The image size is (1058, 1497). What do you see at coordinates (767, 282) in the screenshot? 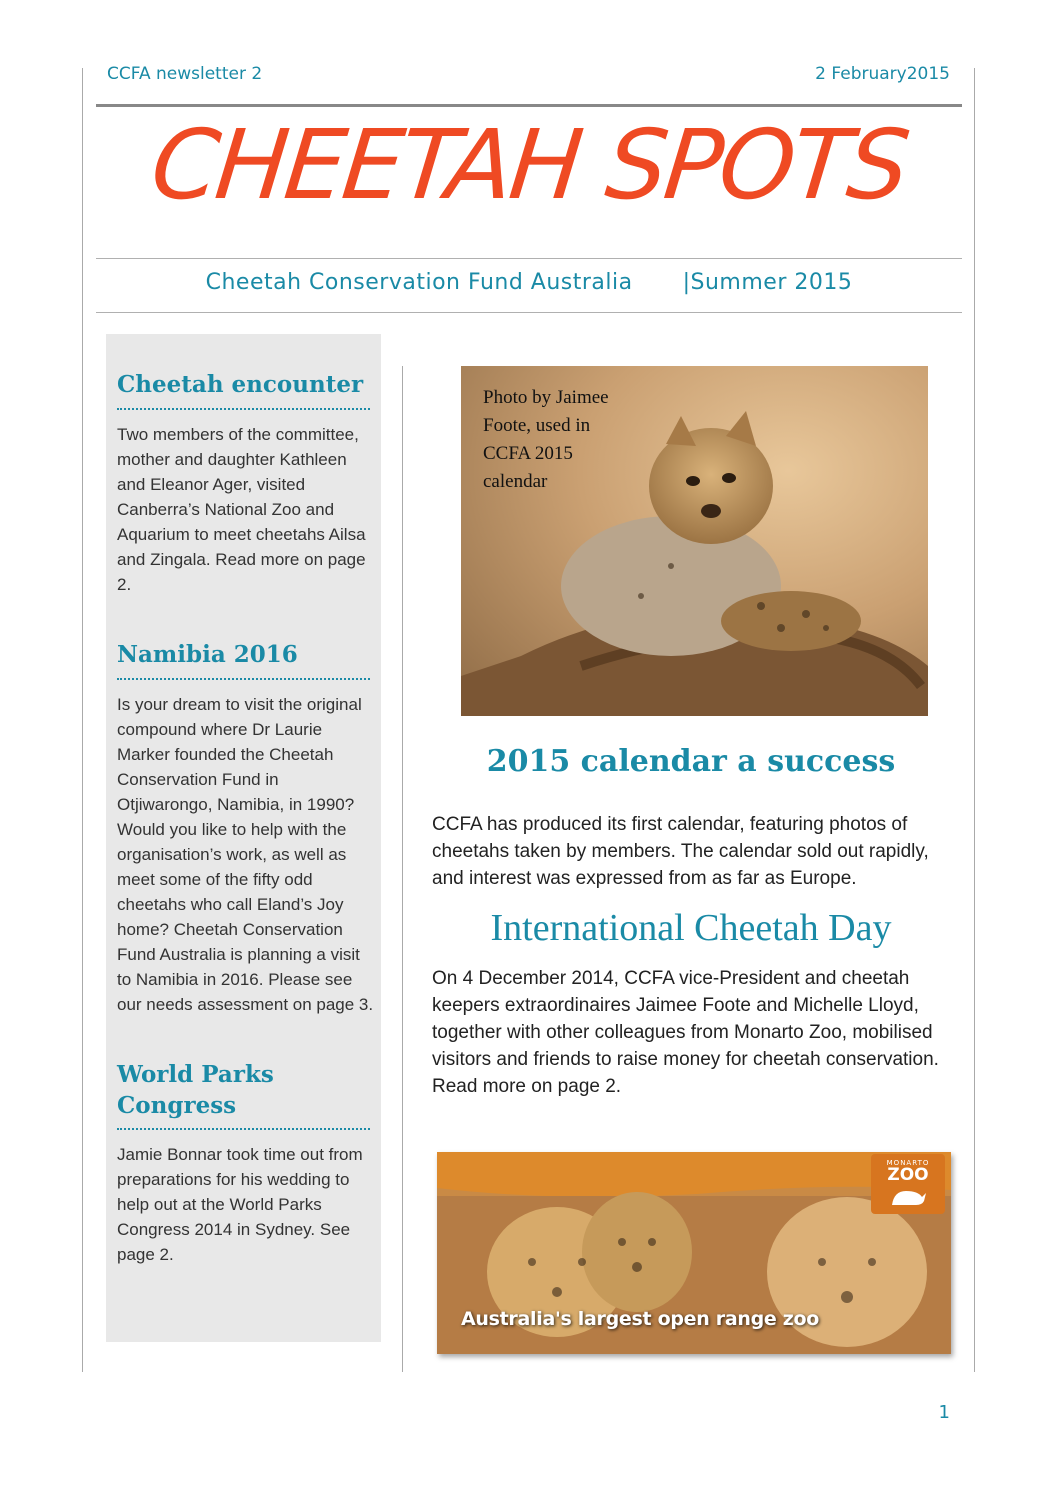
I see `subtitle-season: |Summer 2015` at bounding box center [767, 282].